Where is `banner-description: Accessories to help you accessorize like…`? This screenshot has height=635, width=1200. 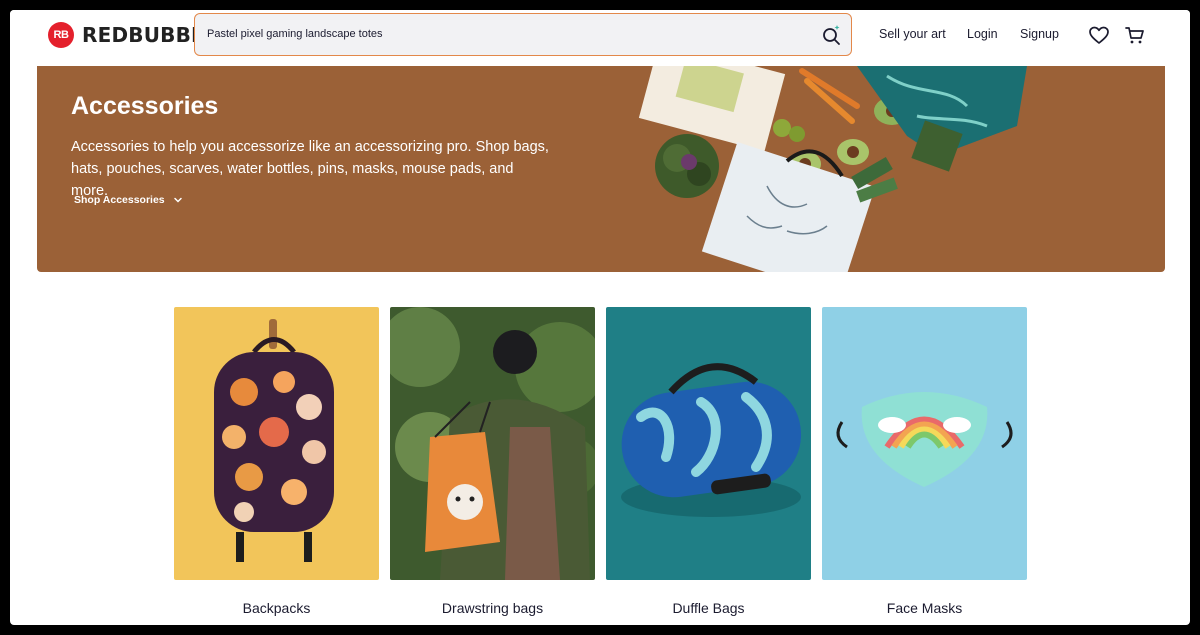
banner-description: Accessories to help you accessorize like… is located at coordinates (310, 169).